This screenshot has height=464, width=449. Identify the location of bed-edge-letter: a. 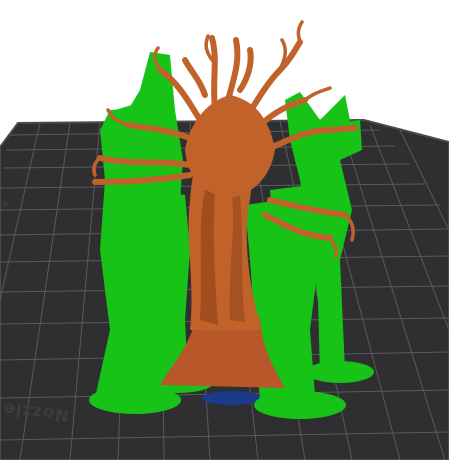
(5, 203).